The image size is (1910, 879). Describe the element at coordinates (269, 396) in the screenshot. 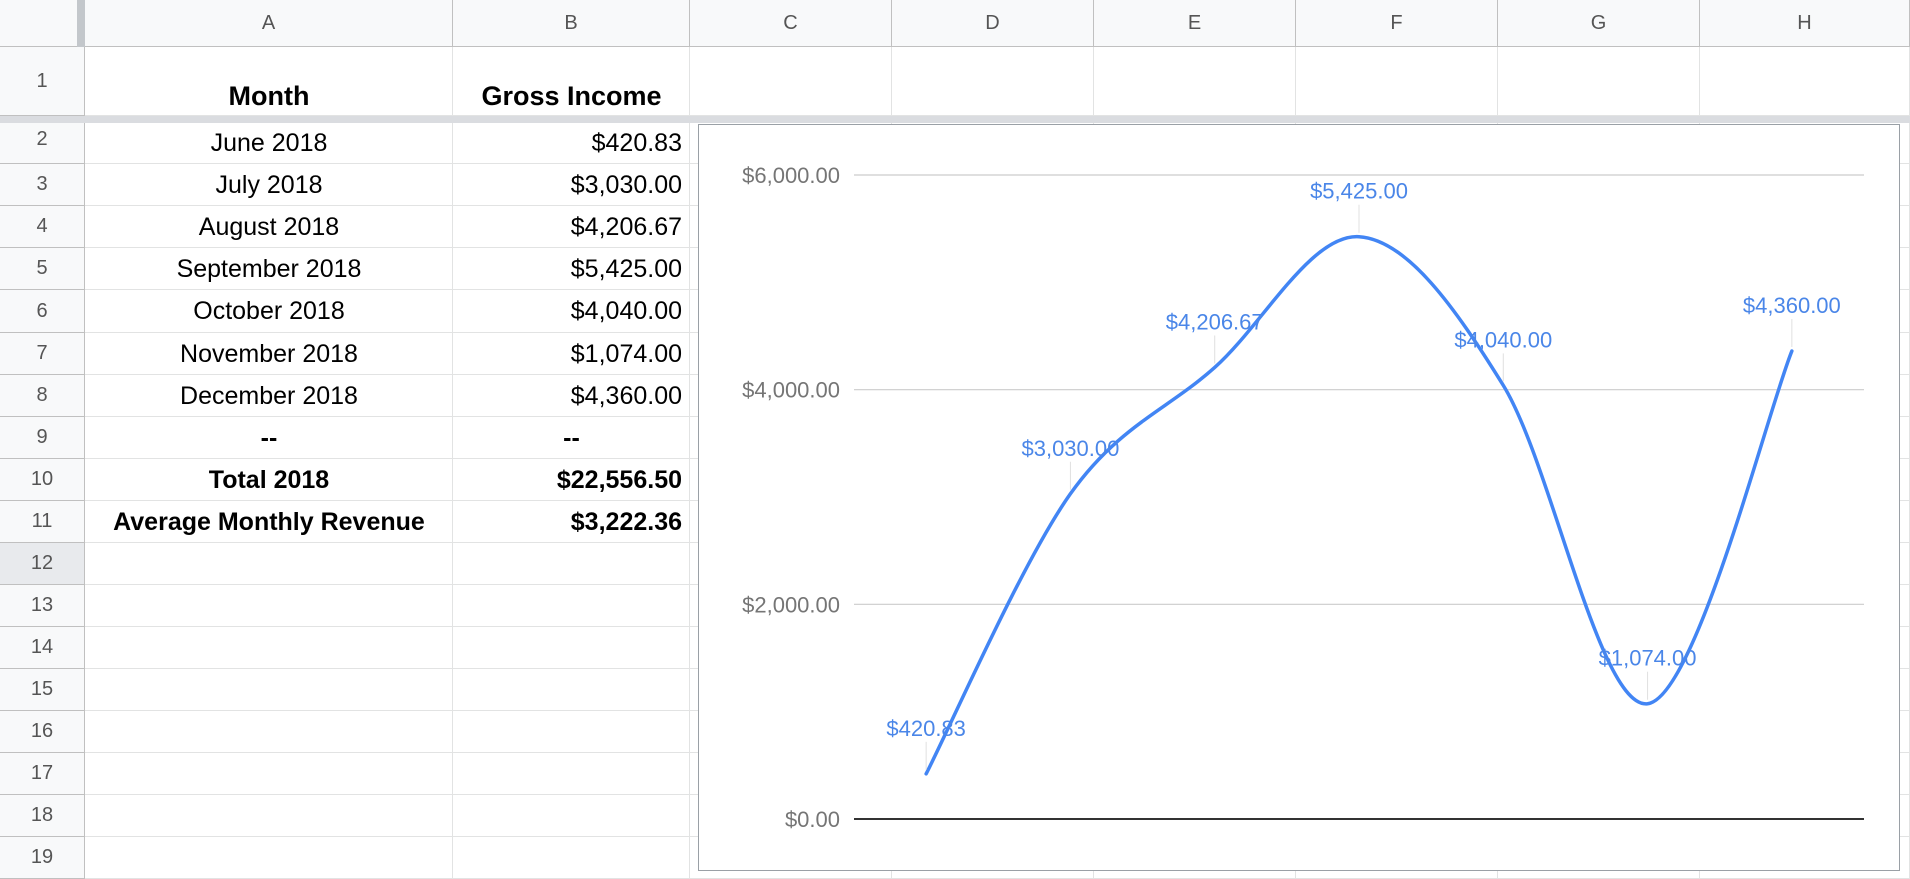

I see `cell-a8: December 2018` at that location.